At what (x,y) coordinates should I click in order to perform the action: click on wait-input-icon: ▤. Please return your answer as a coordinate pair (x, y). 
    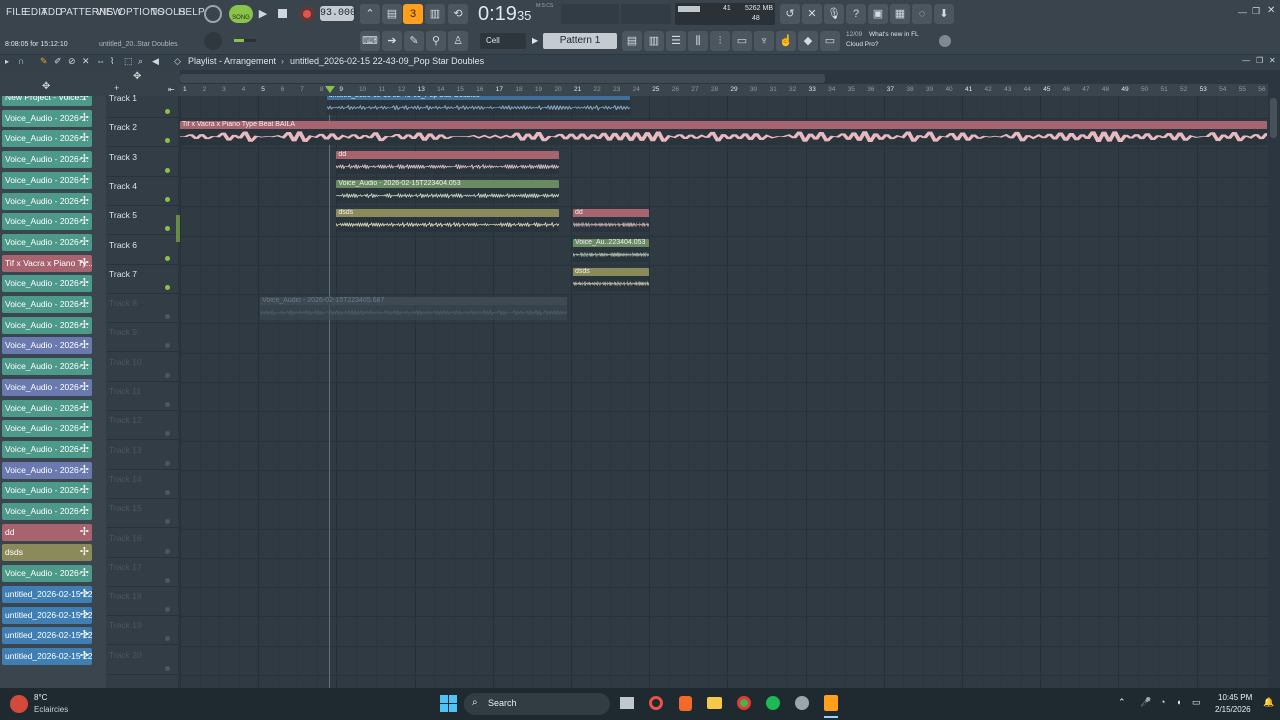
    Looking at the image, I should click on (392, 14).